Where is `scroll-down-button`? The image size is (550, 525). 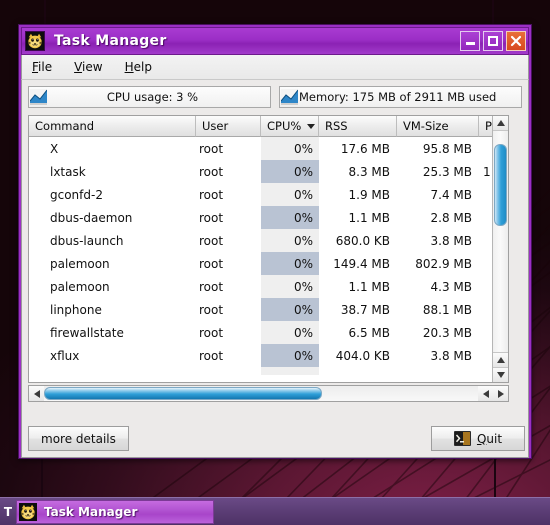
scroll-down-button is located at coordinates (500, 374).